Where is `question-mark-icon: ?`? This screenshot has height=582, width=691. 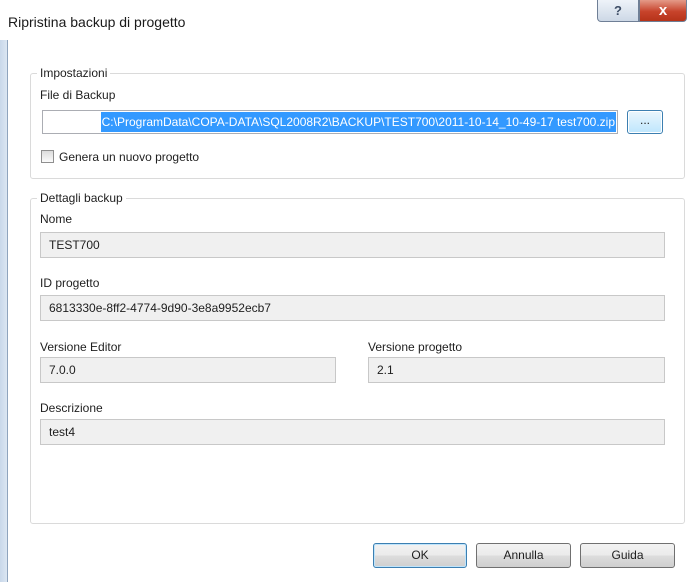
question-mark-icon: ? is located at coordinates (618, 10).